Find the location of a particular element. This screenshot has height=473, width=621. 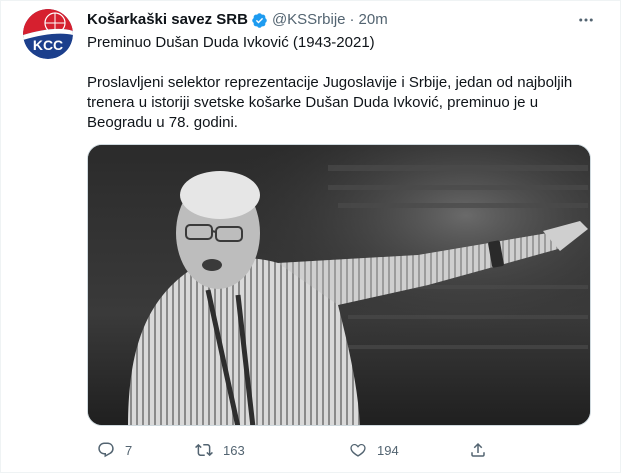

retweet-button: 163 is located at coordinates (220, 450).